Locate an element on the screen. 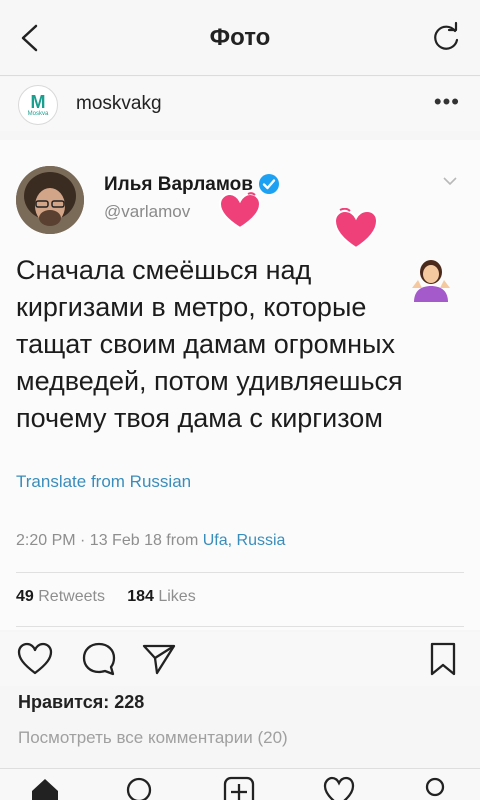 Image resolution: width=480 pixels, height=800 pixels. search-icon is located at coordinates (141, 787).